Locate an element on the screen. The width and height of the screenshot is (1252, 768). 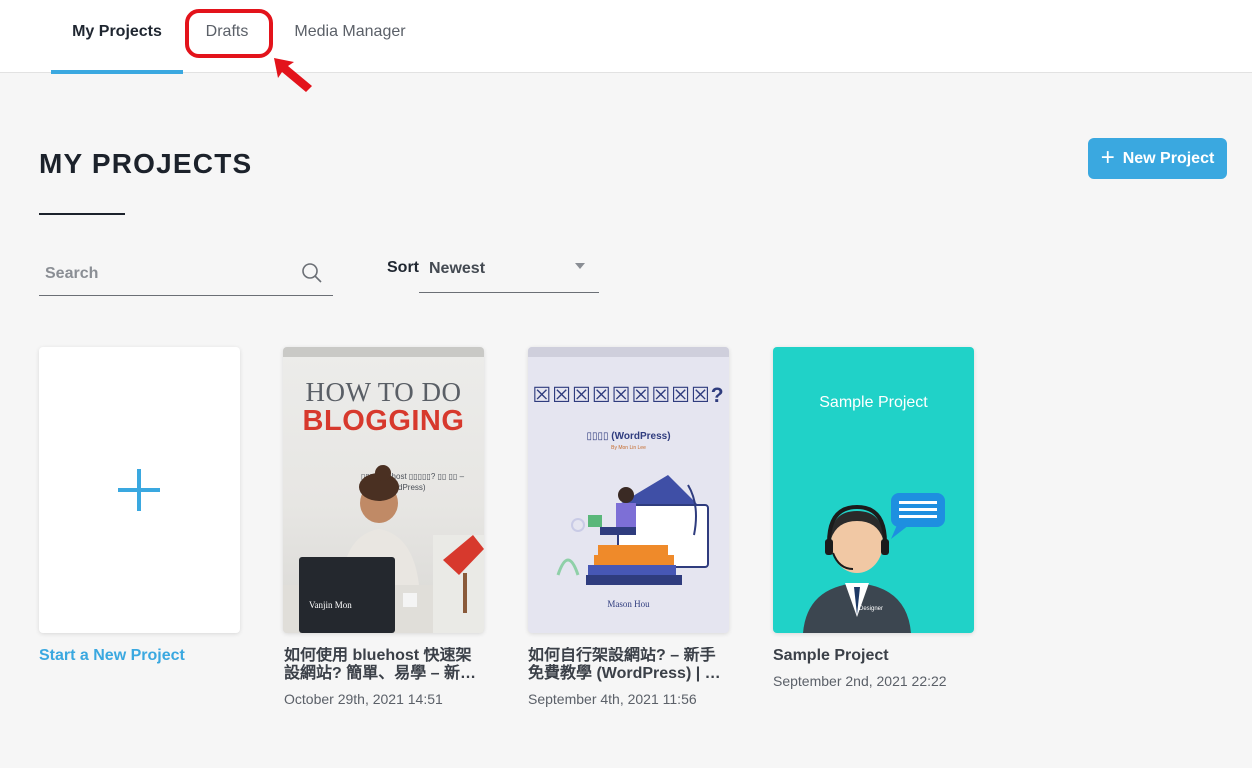
search-input is located at coordinates (165, 274).